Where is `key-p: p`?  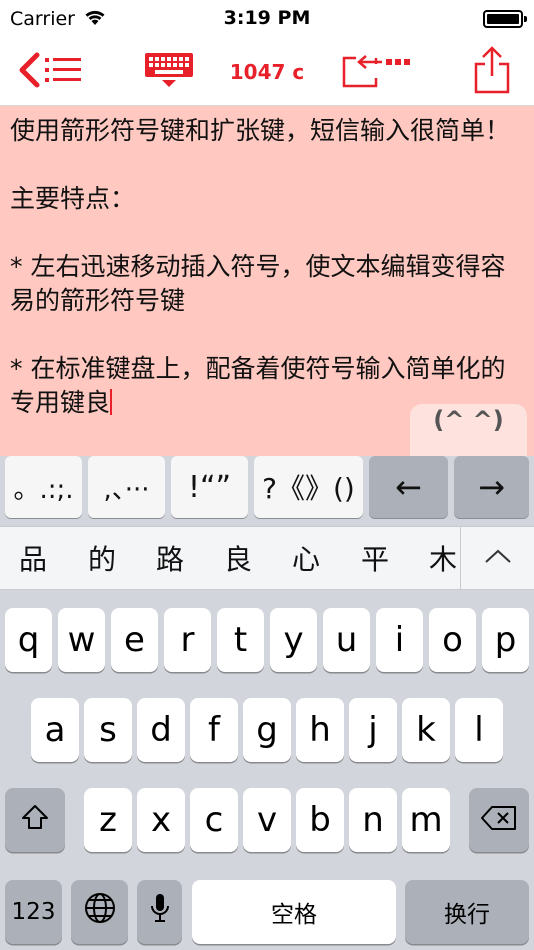 key-p: p is located at coordinates (505, 640).